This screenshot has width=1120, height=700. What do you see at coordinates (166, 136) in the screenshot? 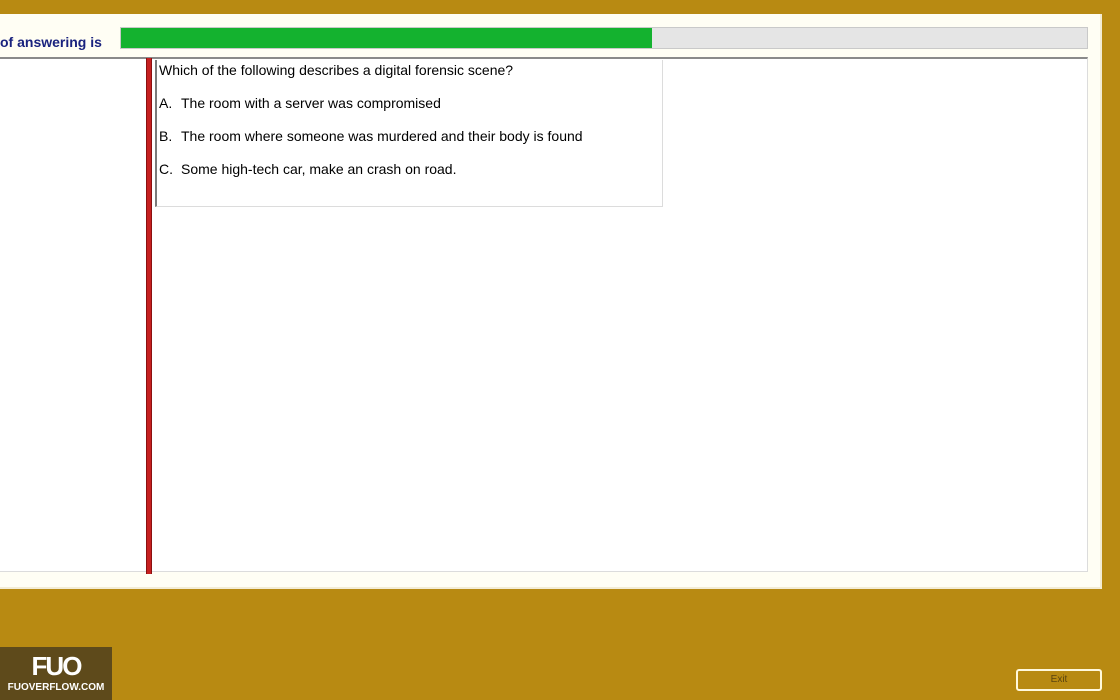
I see `option-letter: B.` at bounding box center [166, 136].